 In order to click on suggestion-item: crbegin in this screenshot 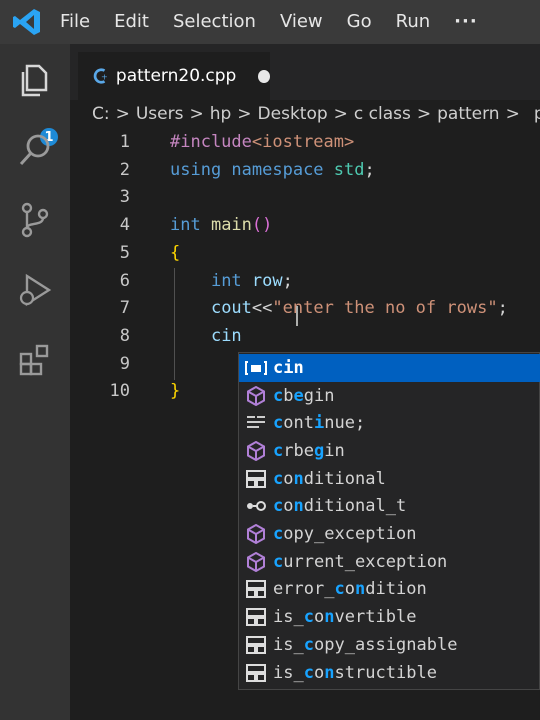, I will do `click(389, 451)`.